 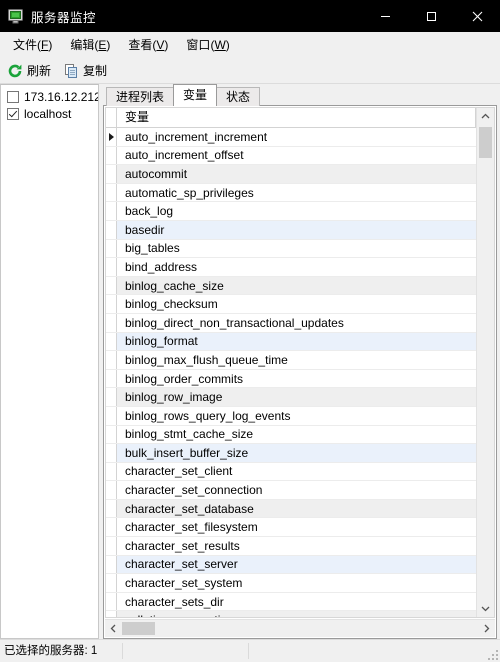 I want to click on table-row: binlog_format, so click(x=291, y=342).